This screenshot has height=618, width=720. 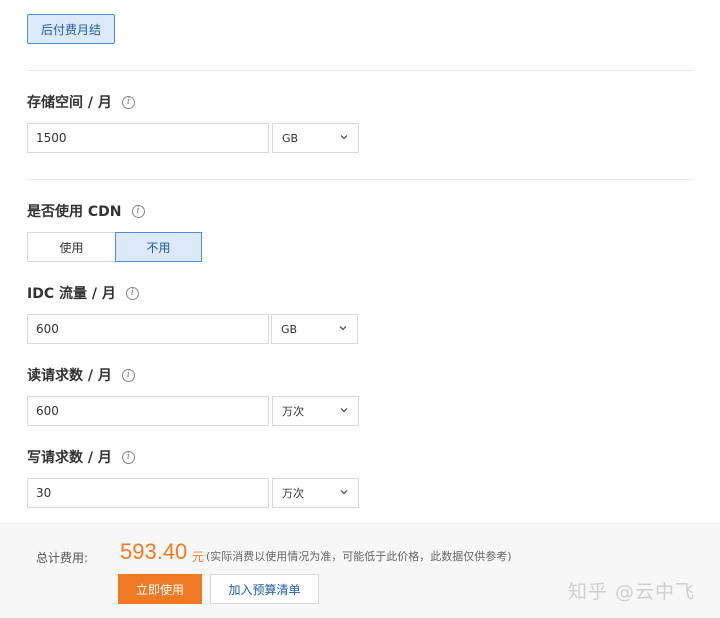 What do you see at coordinates (315, 411) in the screenshot?
I see `read-requests-unit-select: 万次` at bounding box center [315, 411].